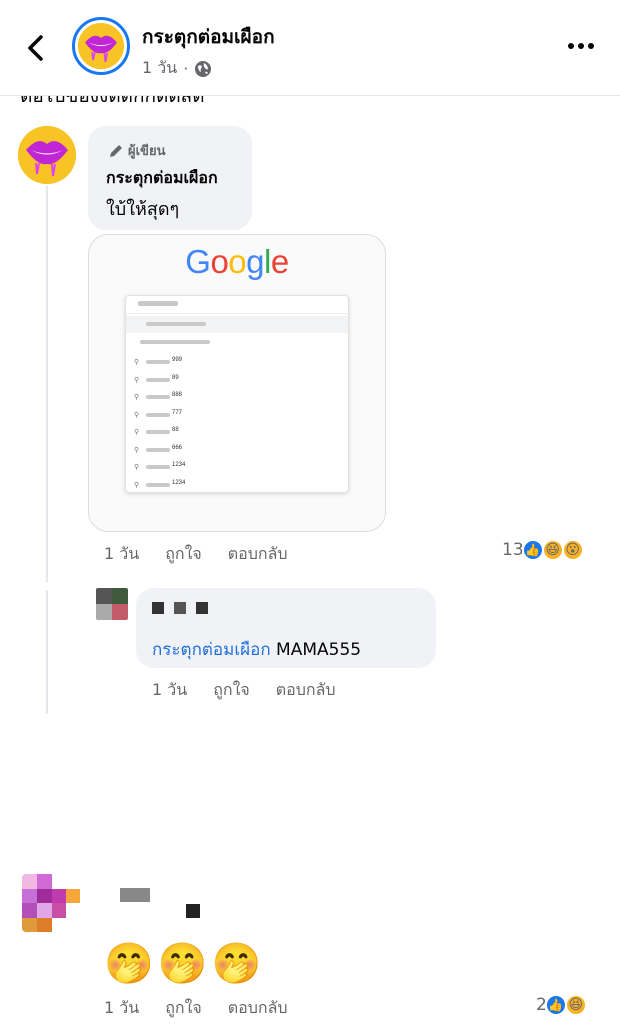 This screenshot has height=1024, width=620. I want to click on reply-actions: 1 วัน ถูกใจ ตอบกลับ, so click(244, 690).